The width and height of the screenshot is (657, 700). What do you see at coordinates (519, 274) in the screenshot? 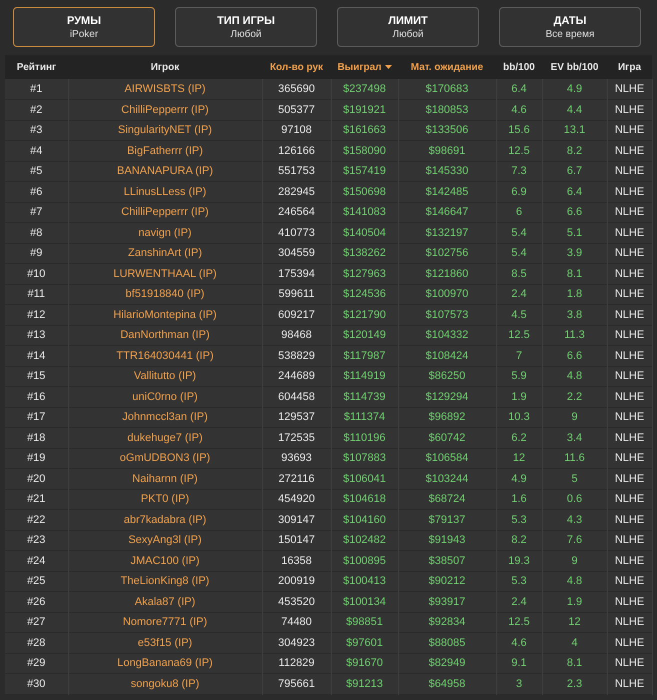
I see `bb-cell: 8.5` at bounding box center [519, 274].